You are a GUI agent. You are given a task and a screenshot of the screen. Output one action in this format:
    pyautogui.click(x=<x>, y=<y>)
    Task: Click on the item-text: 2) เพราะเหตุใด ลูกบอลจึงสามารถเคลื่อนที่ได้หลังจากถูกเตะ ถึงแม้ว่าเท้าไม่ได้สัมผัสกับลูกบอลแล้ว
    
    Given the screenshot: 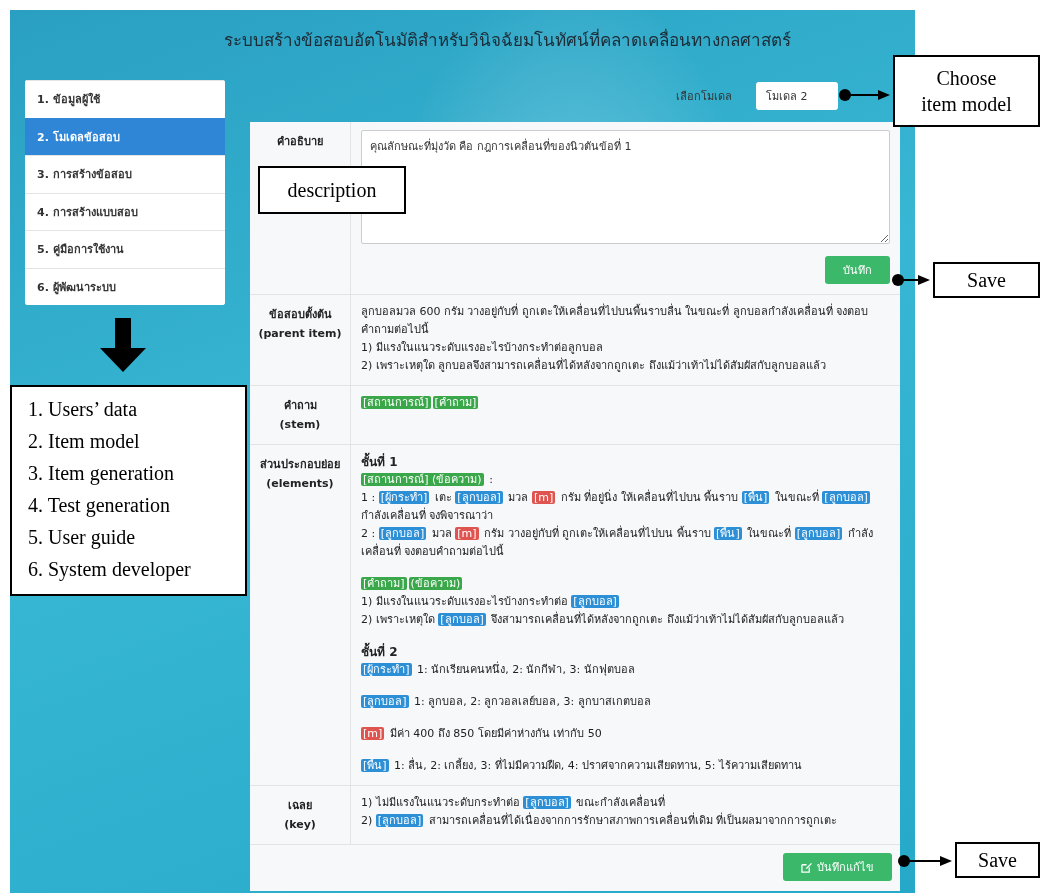 What is the action you would take?
    pyautogui.click(x=594, y=365)
    